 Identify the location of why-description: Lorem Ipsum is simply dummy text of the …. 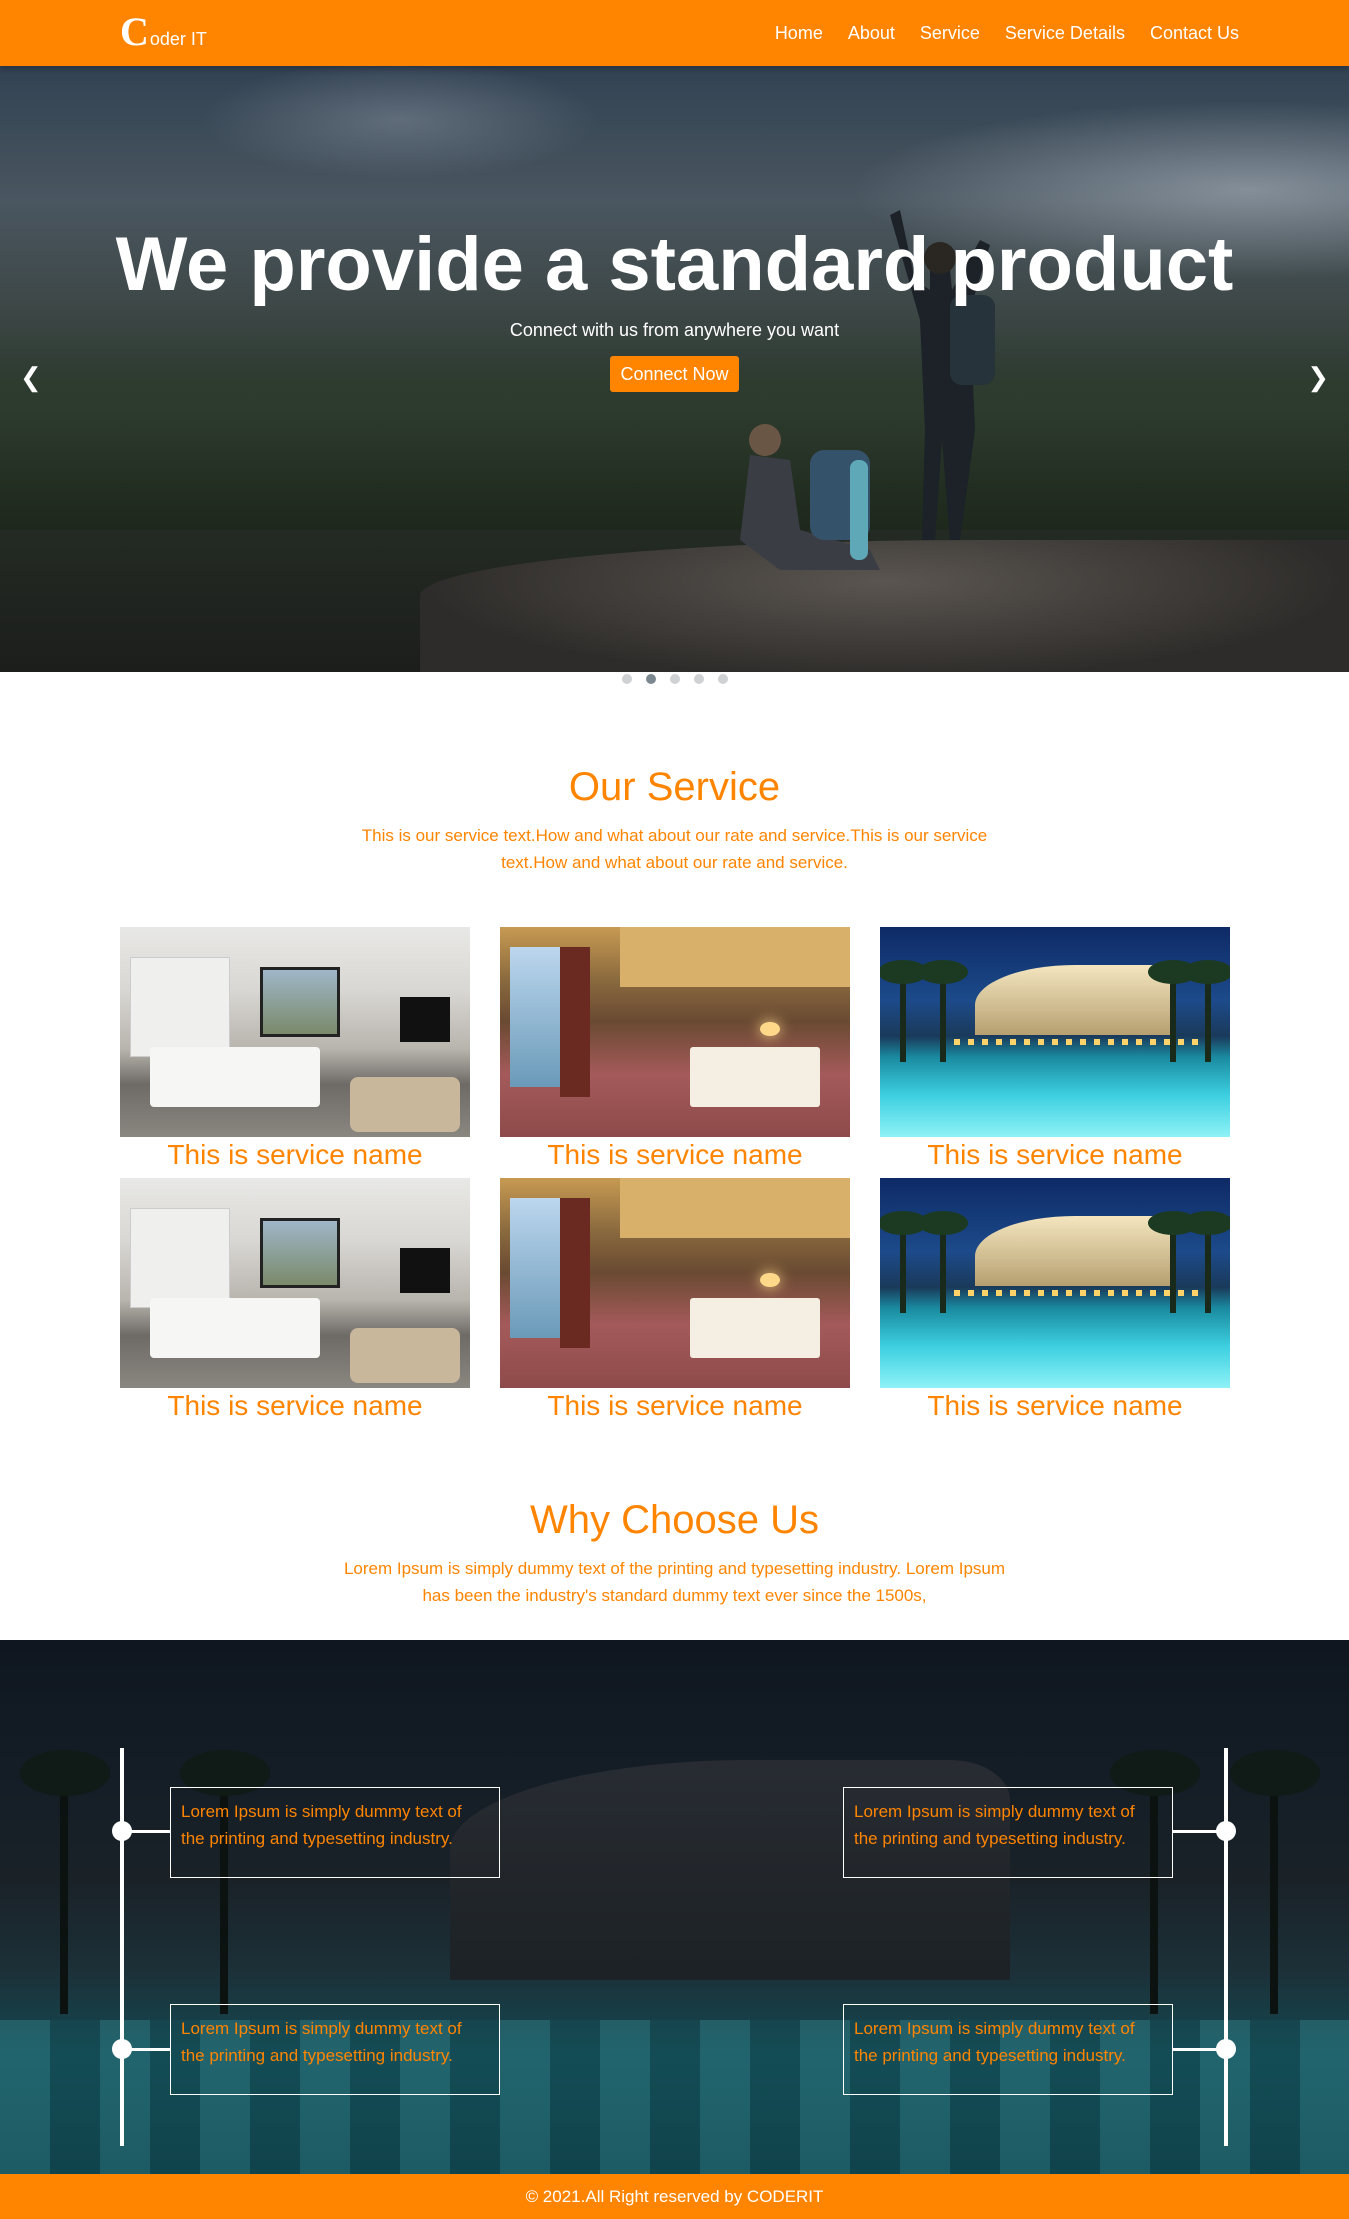
(674, 1582).